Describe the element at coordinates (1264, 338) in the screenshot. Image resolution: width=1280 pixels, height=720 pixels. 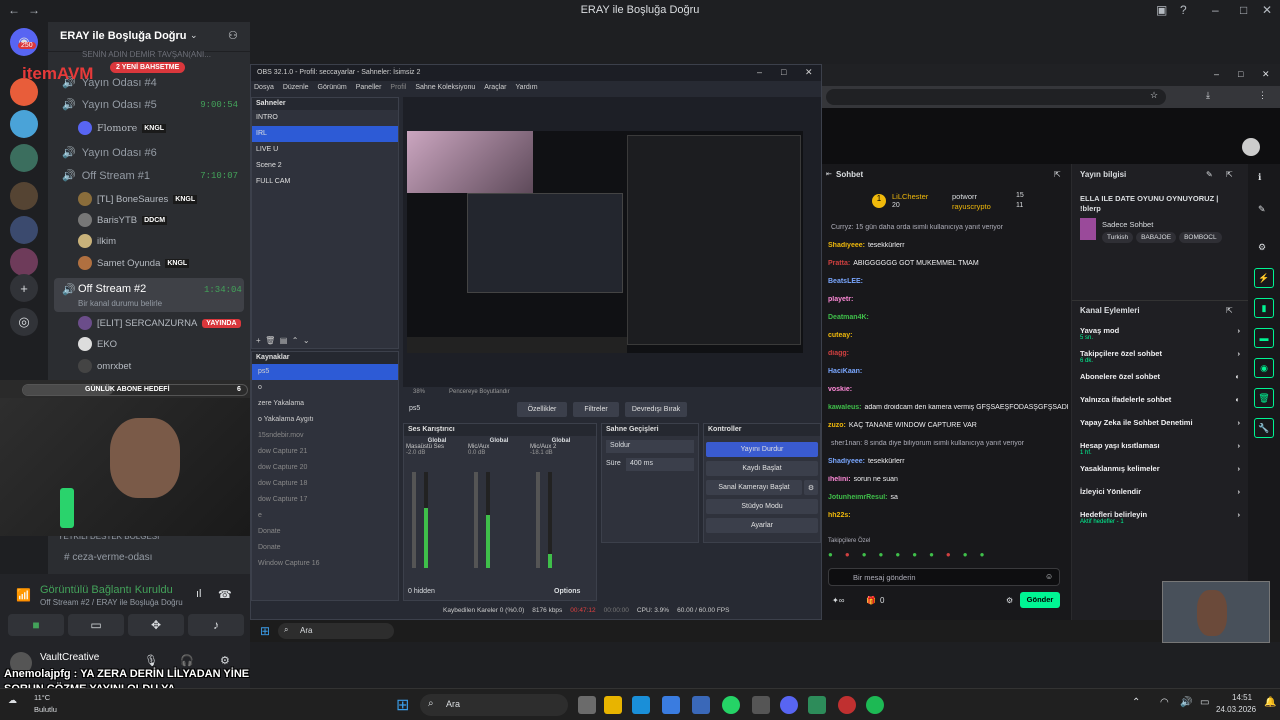
I see `chat-icon: ▬` at that location.